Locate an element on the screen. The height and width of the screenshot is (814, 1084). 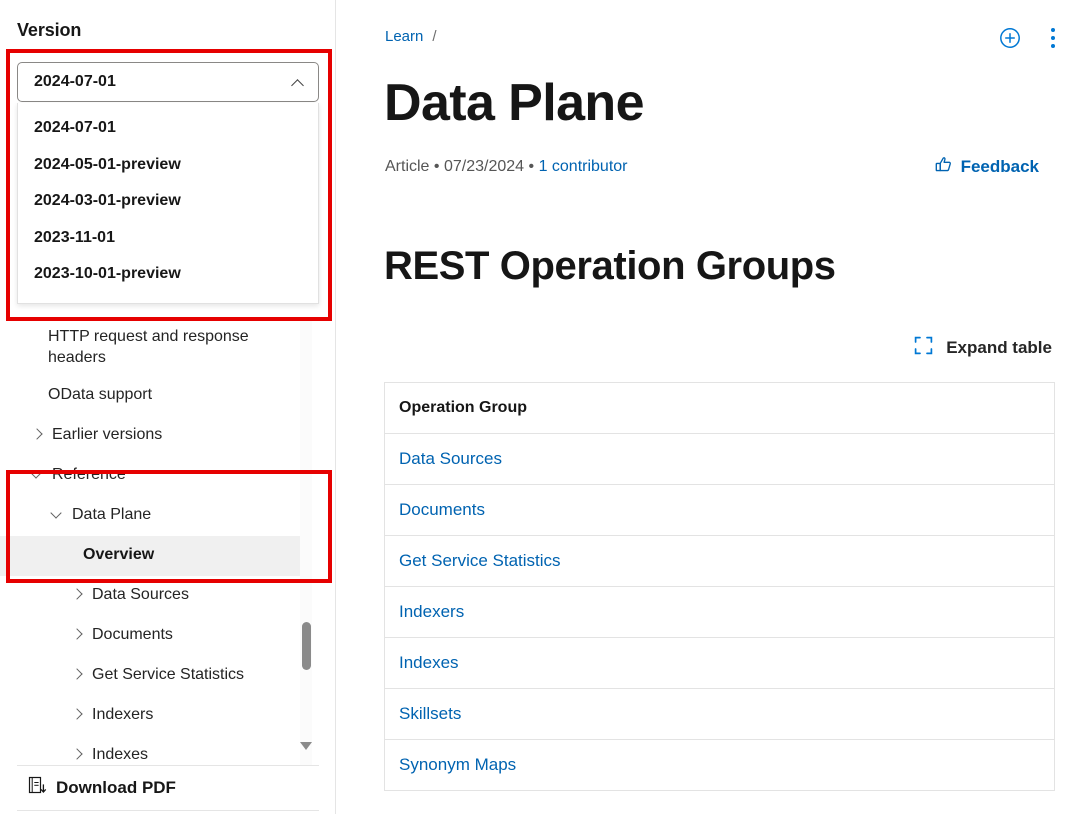
breadcrumb: Learn / is located at coordinates (411, 36).